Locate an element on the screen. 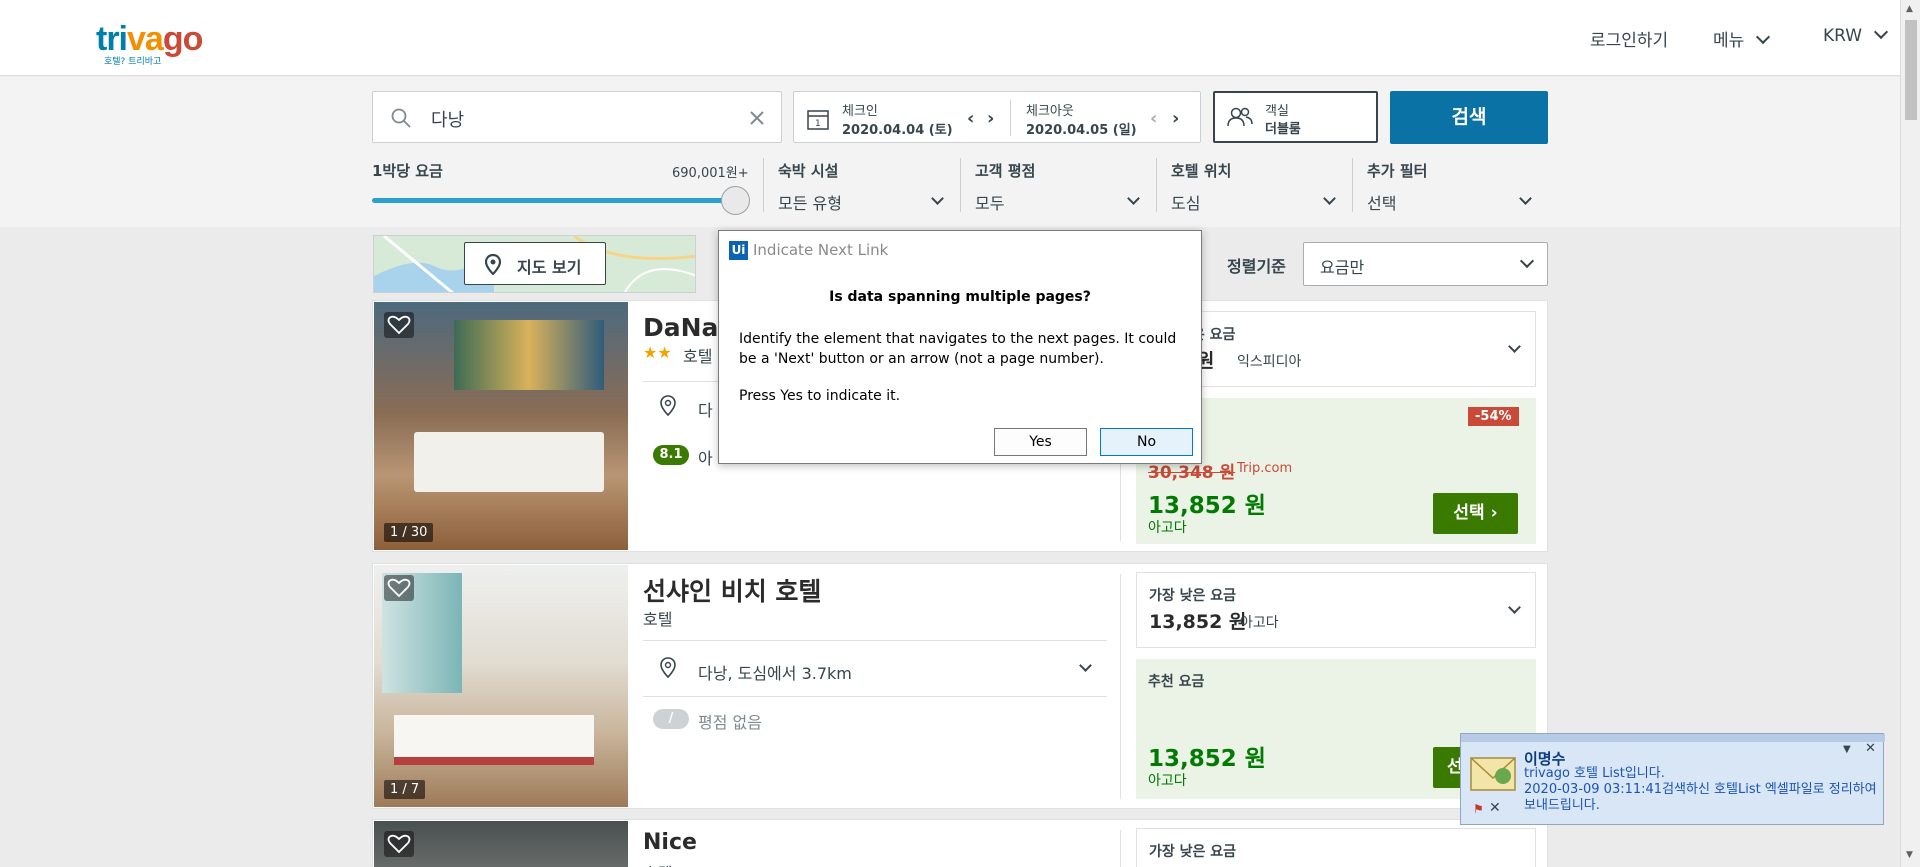 This screenshot has width=1920, height=867. sort-label: 정렬기준 is located at coordinates (1256, 266).